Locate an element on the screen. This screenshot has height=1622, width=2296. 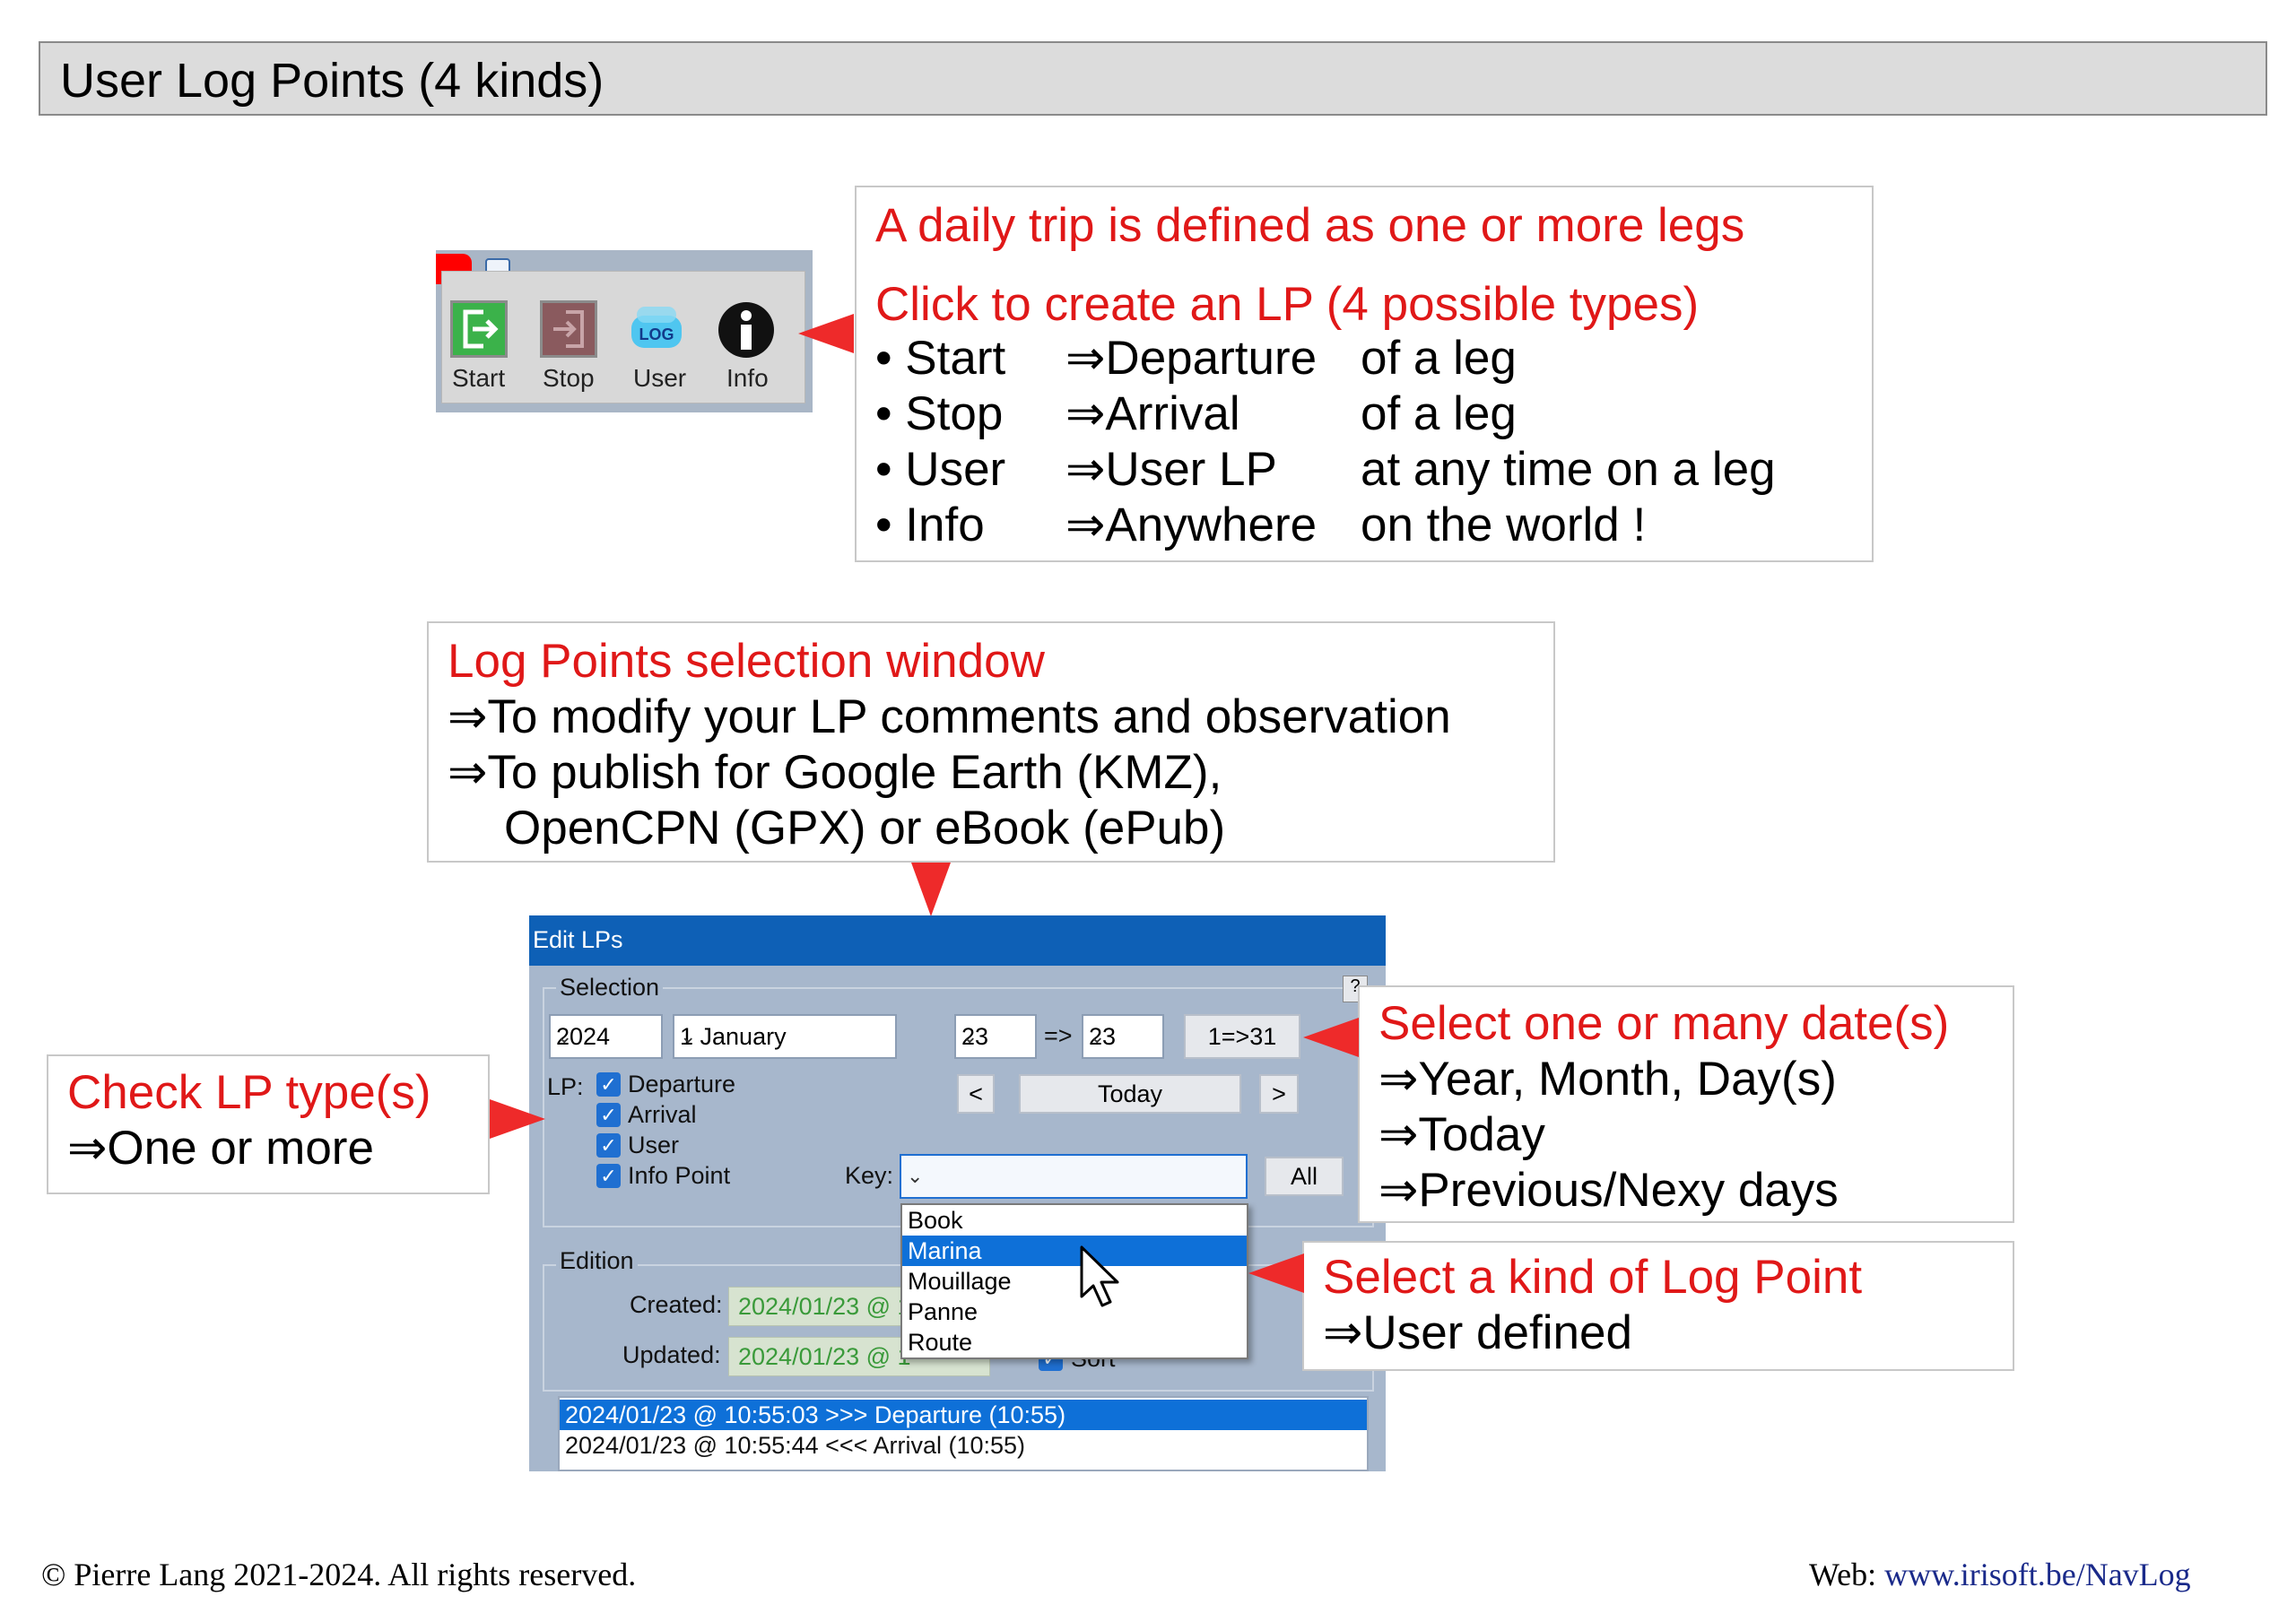
lp-type-item: • Start is located at coordinates (940, 358).